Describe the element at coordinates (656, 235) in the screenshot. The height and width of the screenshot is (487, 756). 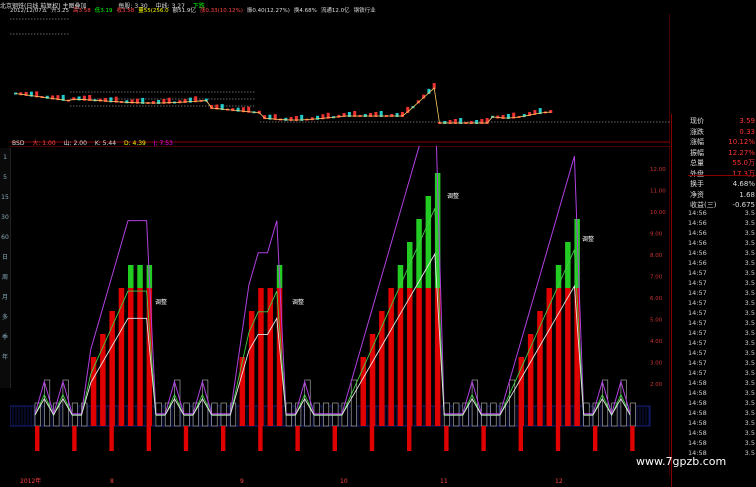
I see `axis-tick-label: 9.00` at that location.